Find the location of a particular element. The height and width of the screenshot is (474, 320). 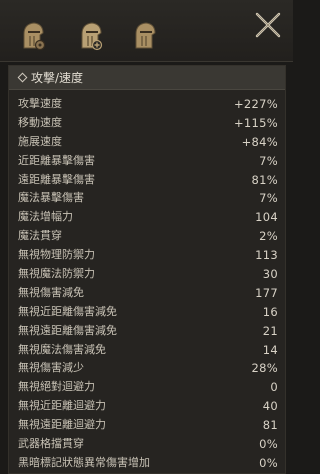

stat-row: 無視物理防禦力 113 is located at coordinates (147, 255).